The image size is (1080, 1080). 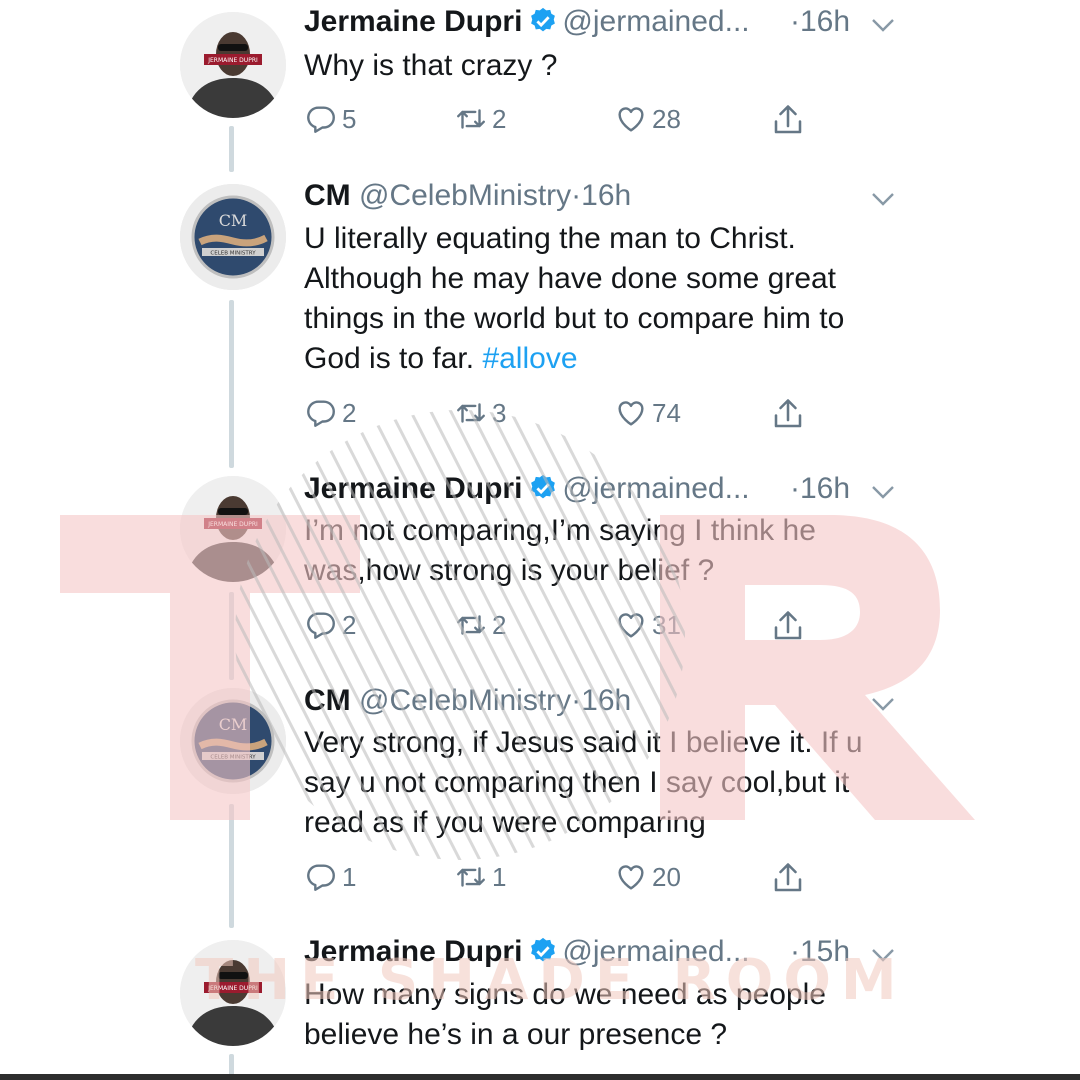 I want to click on timestamp: ·15h, so click(x=820, y=952).